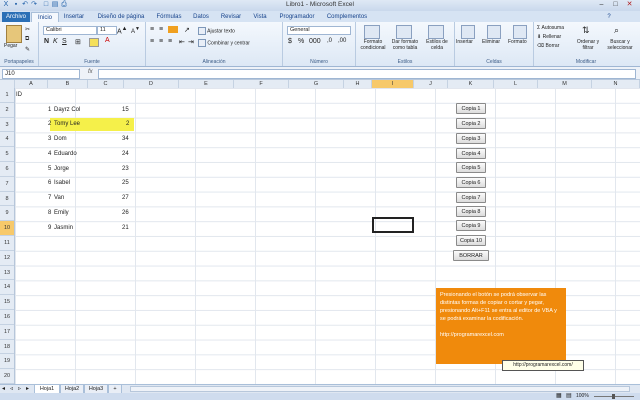 The image size is (640, 400). What do you see at coordinates (629, 5) in the screenshot?
I see `close-icon: ✕` at bounding box center [629, 5].